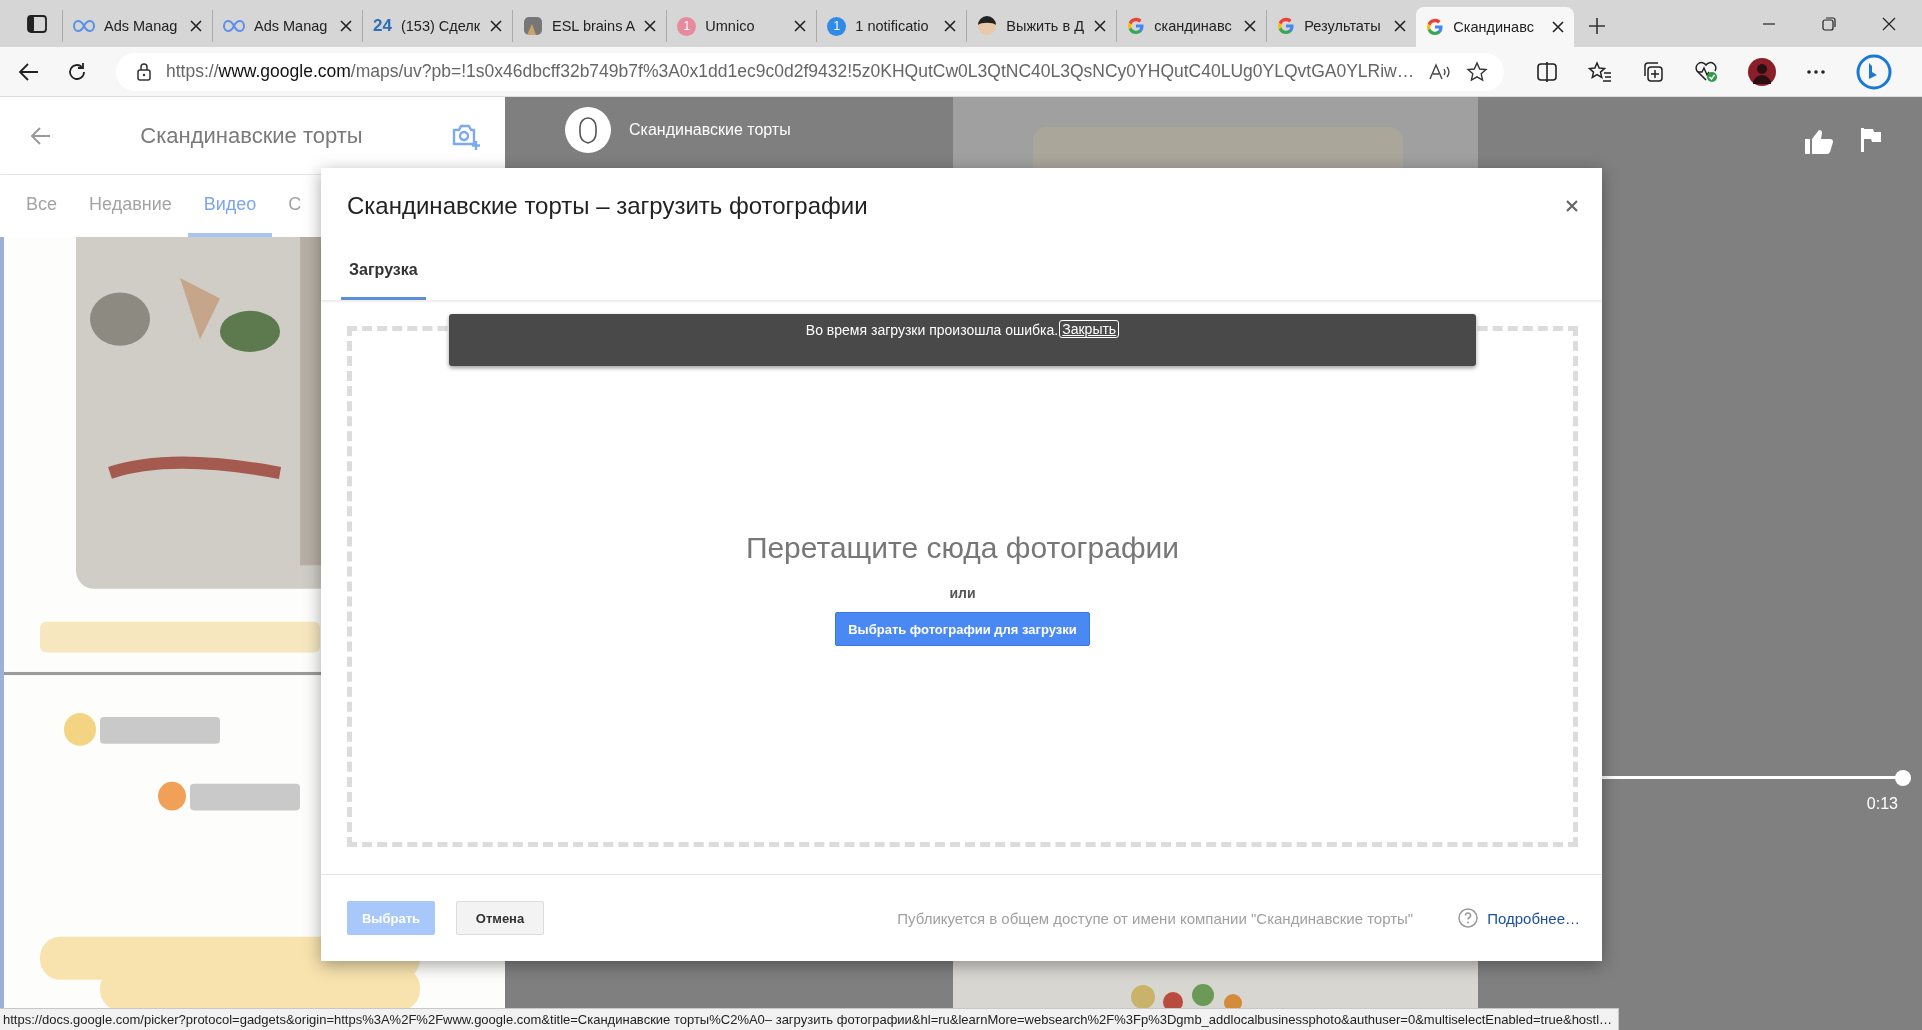 Image resolution: width=1922 pixels, height=1030 pixels. I want to click on publish-note: Публикуется в общем доступе от имени компании "Скандинавские торты", so click(1155, 918).